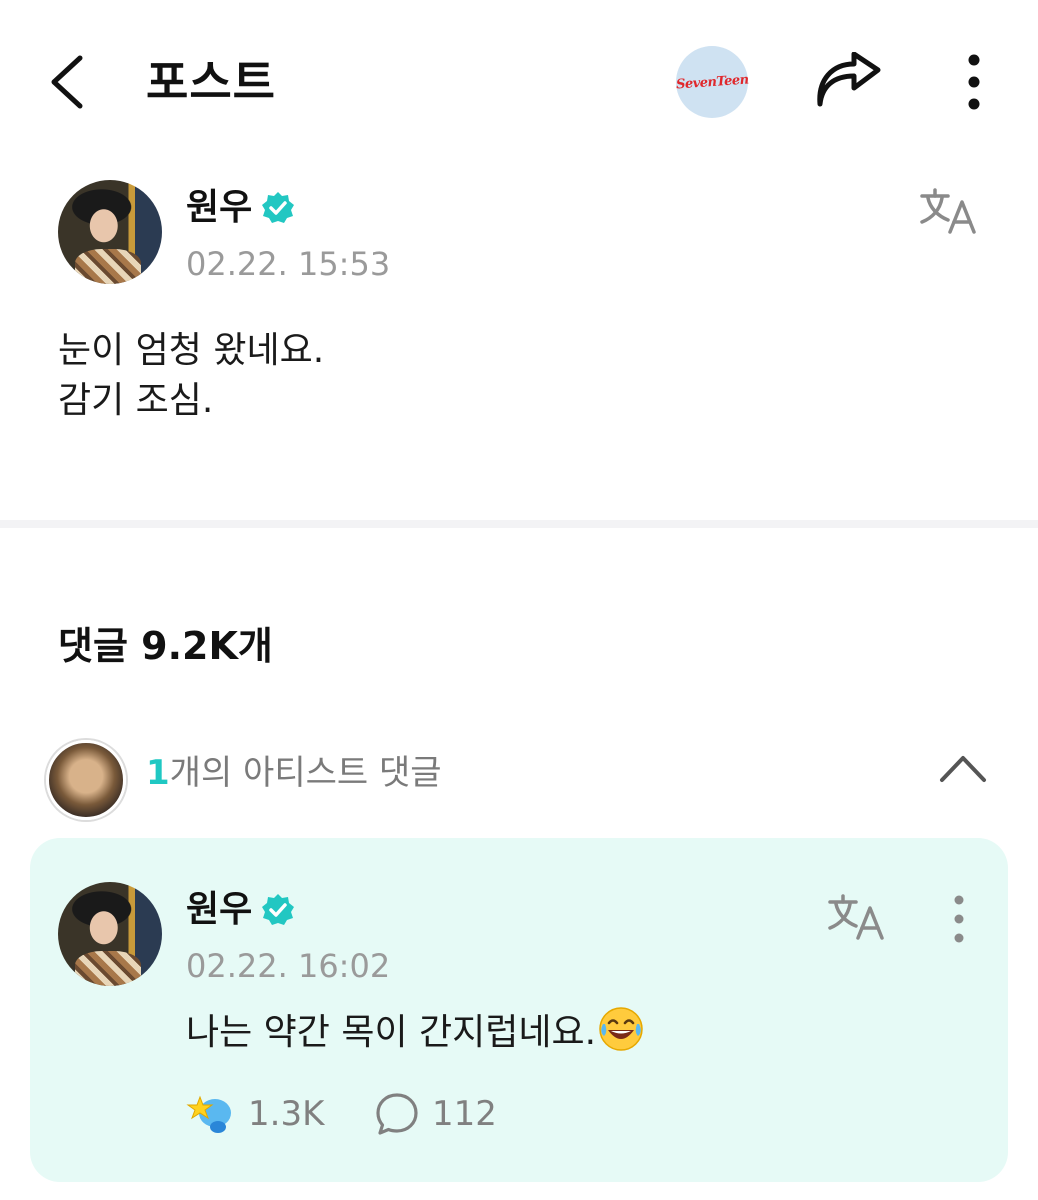 The height and width of the screenshot is (1200, 1038). I want to click on share-button, so click(848, 81).